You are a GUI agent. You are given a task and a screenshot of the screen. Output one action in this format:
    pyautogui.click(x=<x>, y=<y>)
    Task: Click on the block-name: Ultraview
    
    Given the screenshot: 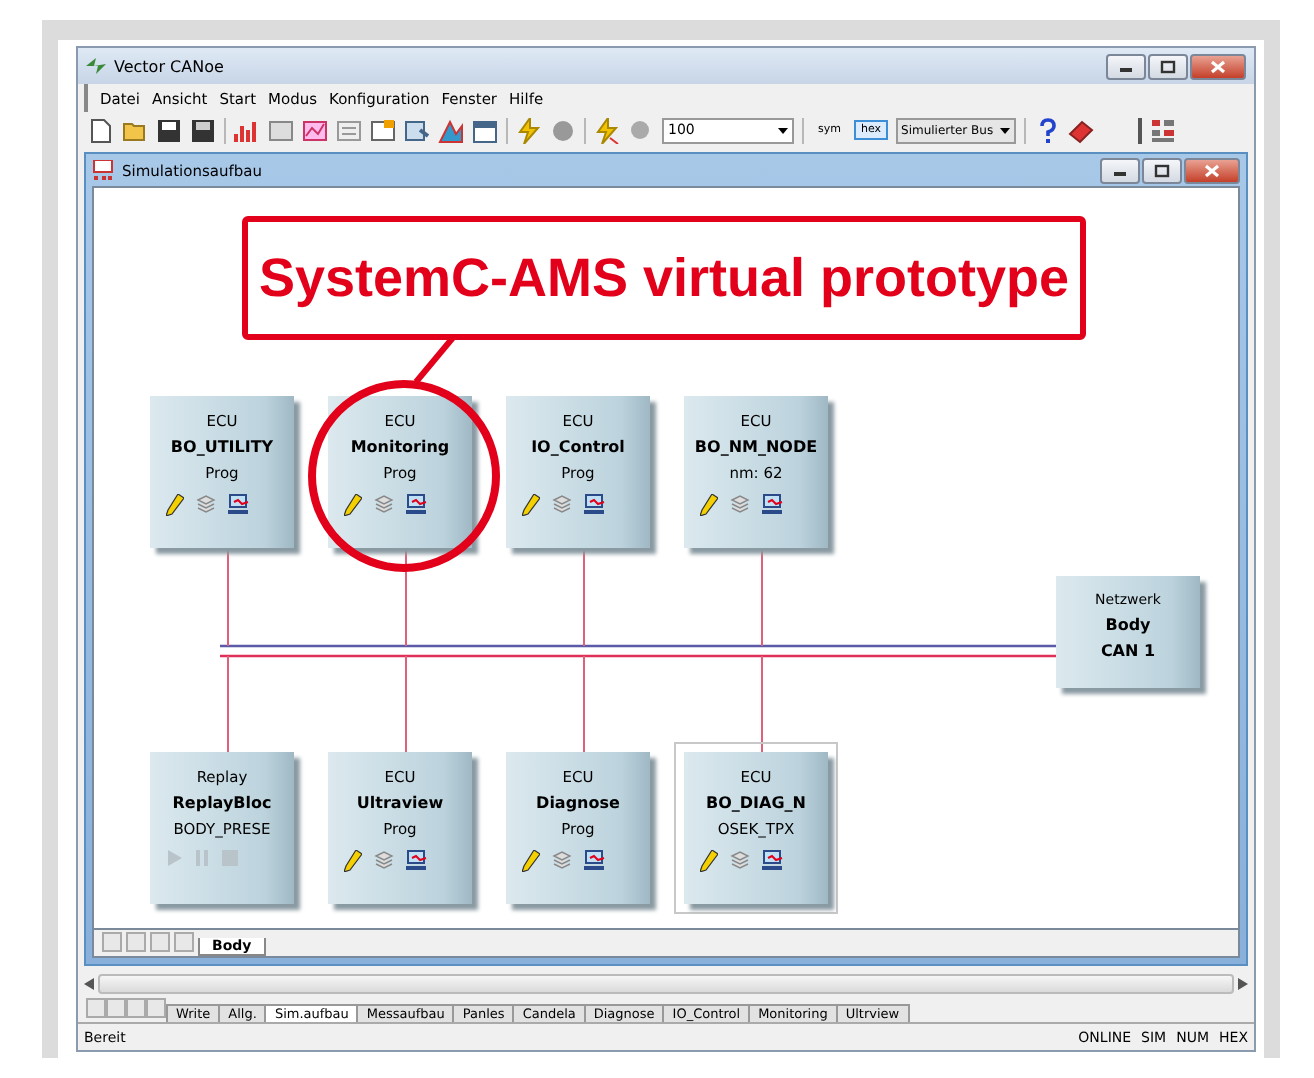 What is the action you would take?
    pyautogui.click(x=400, y=803)
    